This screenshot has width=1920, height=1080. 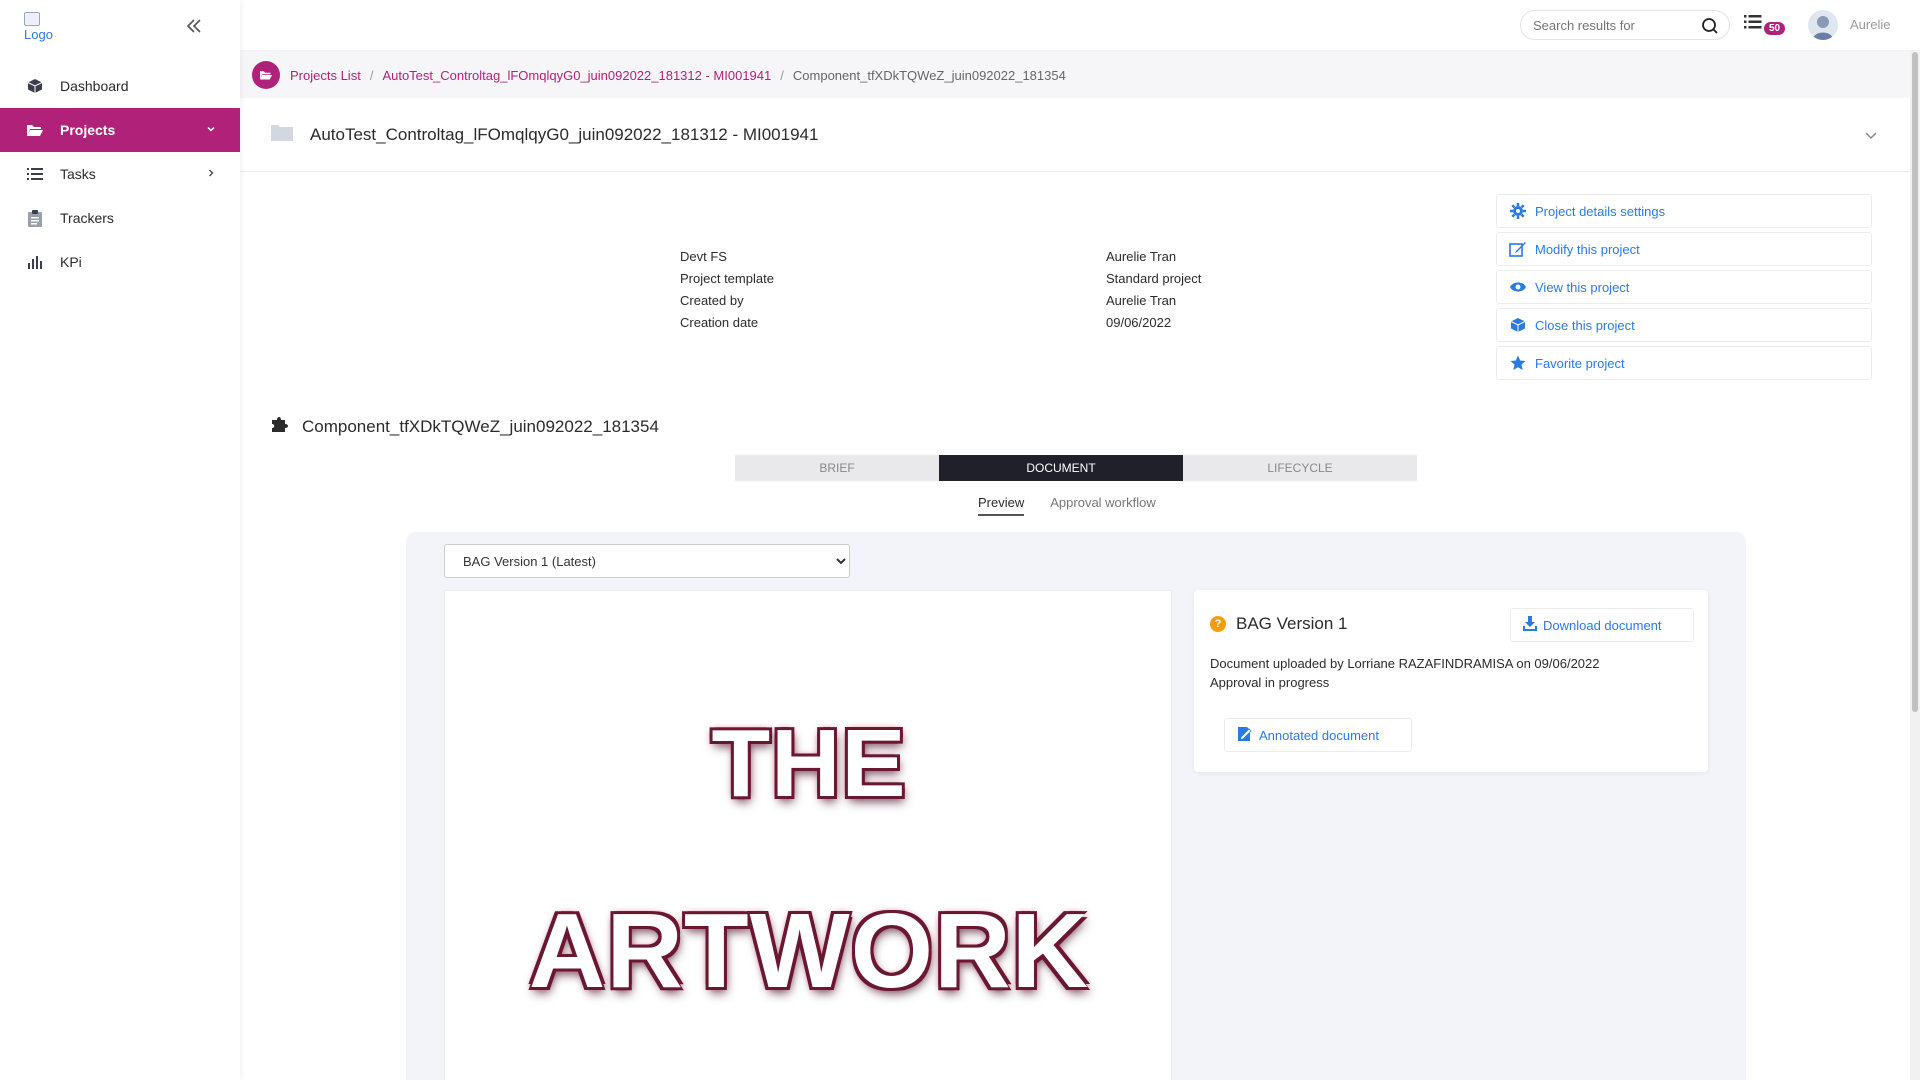 What do you see at coordinates (1270, 682) in the screenshot?
I see `approval-status-text: Approval in progress` at bounding box center [1270, 682].